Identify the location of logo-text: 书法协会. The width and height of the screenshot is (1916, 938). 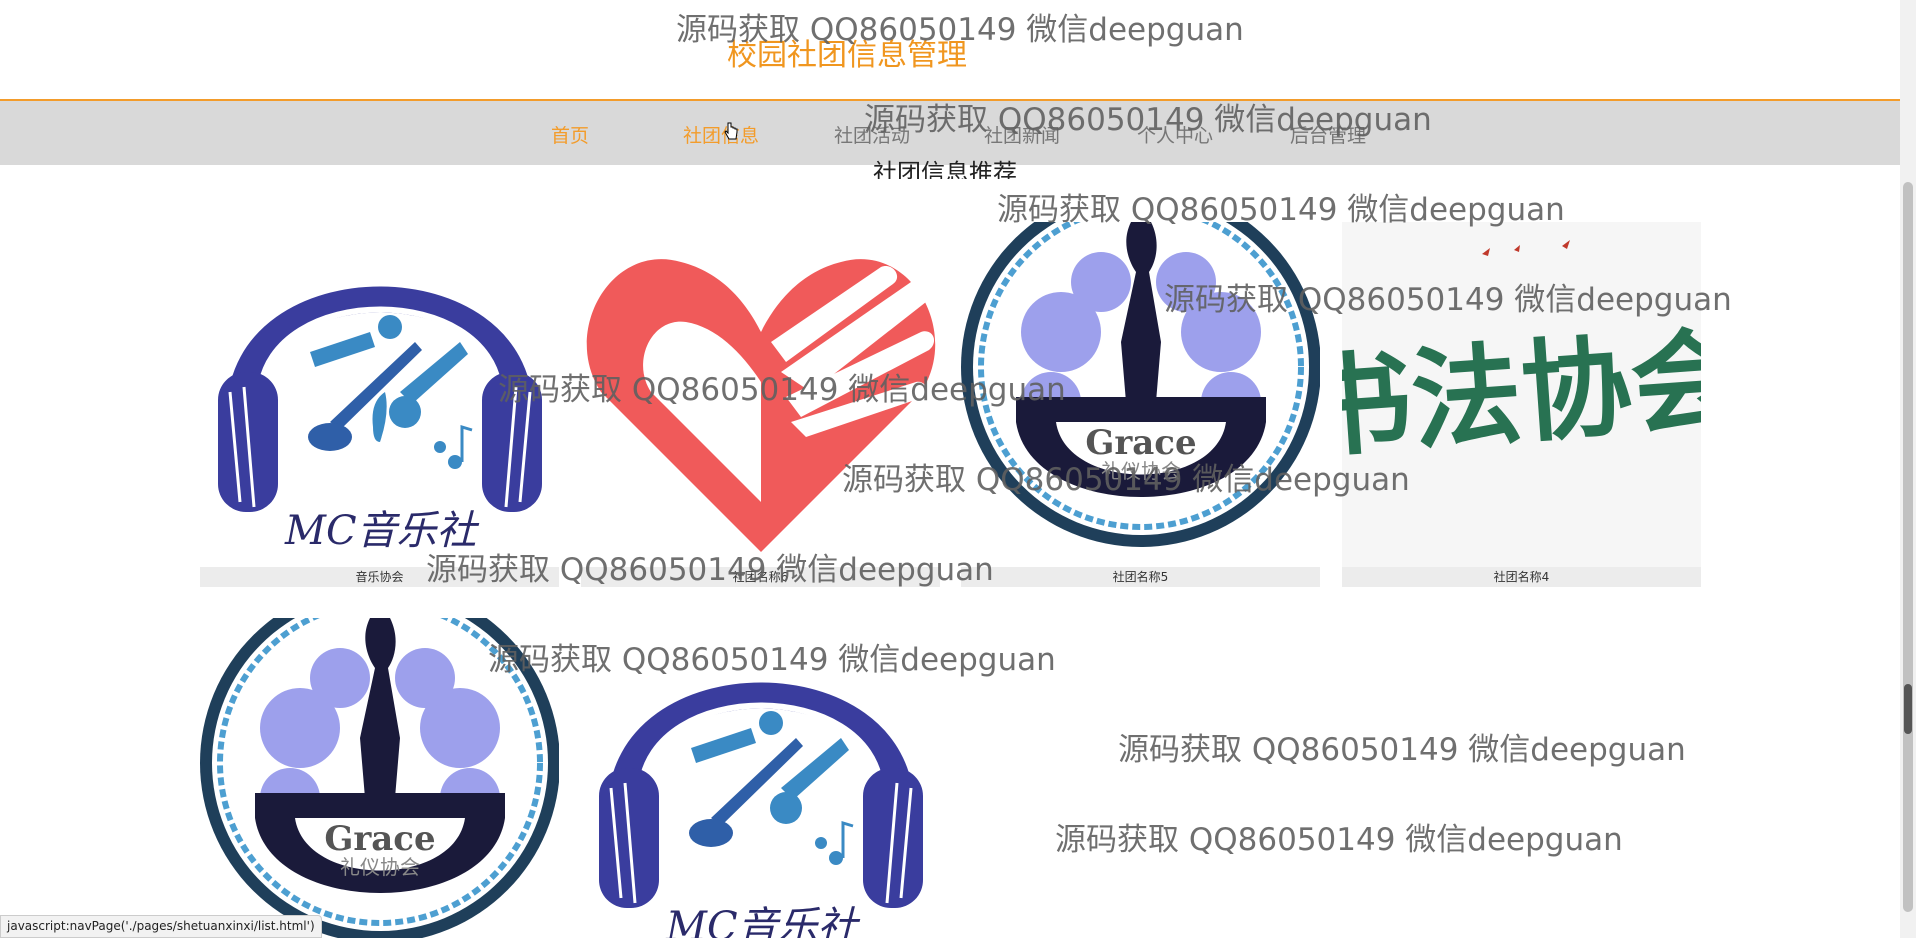
(1521, 393).